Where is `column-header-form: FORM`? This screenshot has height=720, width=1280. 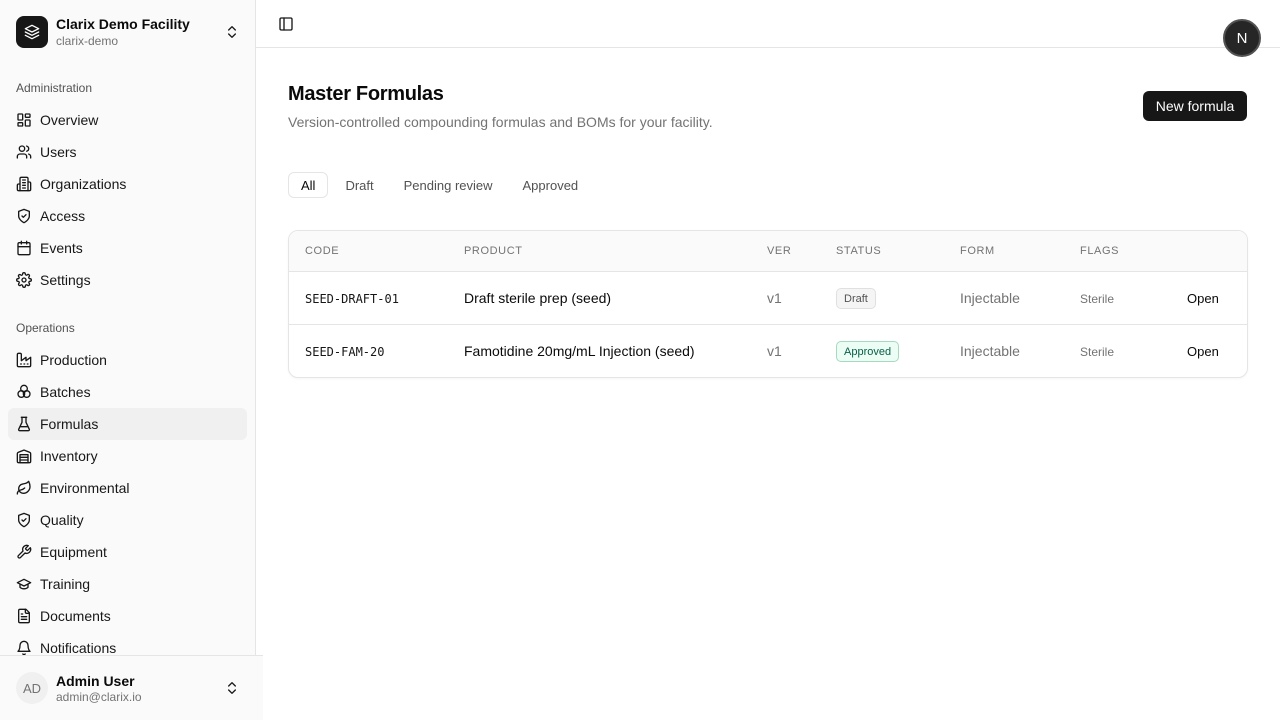 column-header-form: FORM is located at coordinates (977, 251).